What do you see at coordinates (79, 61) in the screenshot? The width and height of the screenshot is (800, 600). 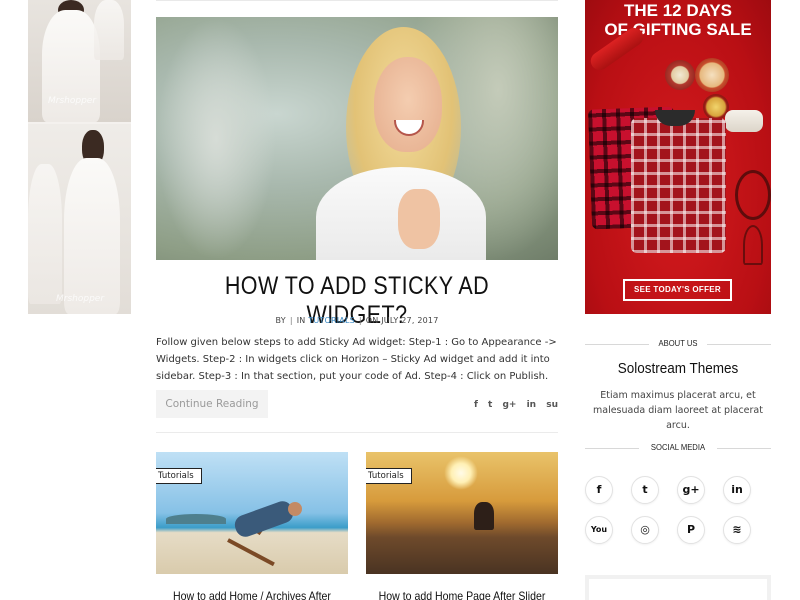 I see `ad-photo-top: Mrshopper` at bounding box center [79, 61].